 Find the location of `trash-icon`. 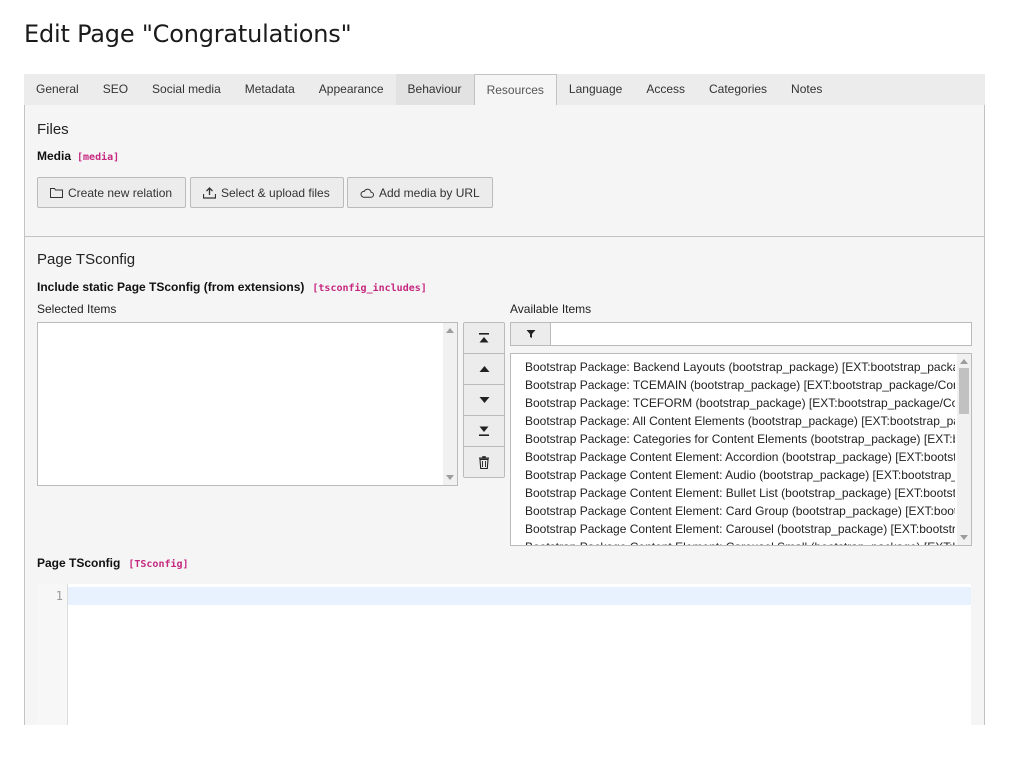

trash-icon is located at coordinates (484, 462).